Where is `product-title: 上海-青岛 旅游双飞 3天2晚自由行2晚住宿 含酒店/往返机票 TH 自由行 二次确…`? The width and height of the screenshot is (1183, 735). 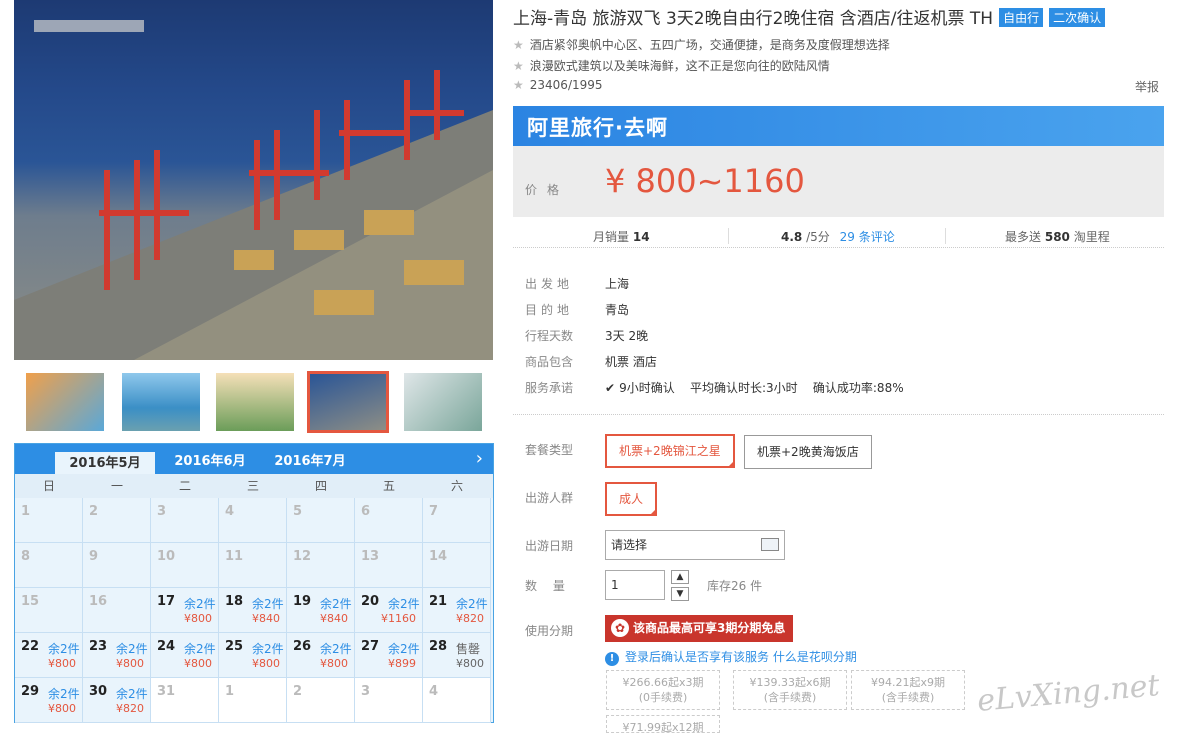 product-title: 上海-青岛 旅游双飞 3天2晚自由行2晚住宿 含酒店/往返机票 TH 自由行 二次确… is located at coordinates (809, 16).